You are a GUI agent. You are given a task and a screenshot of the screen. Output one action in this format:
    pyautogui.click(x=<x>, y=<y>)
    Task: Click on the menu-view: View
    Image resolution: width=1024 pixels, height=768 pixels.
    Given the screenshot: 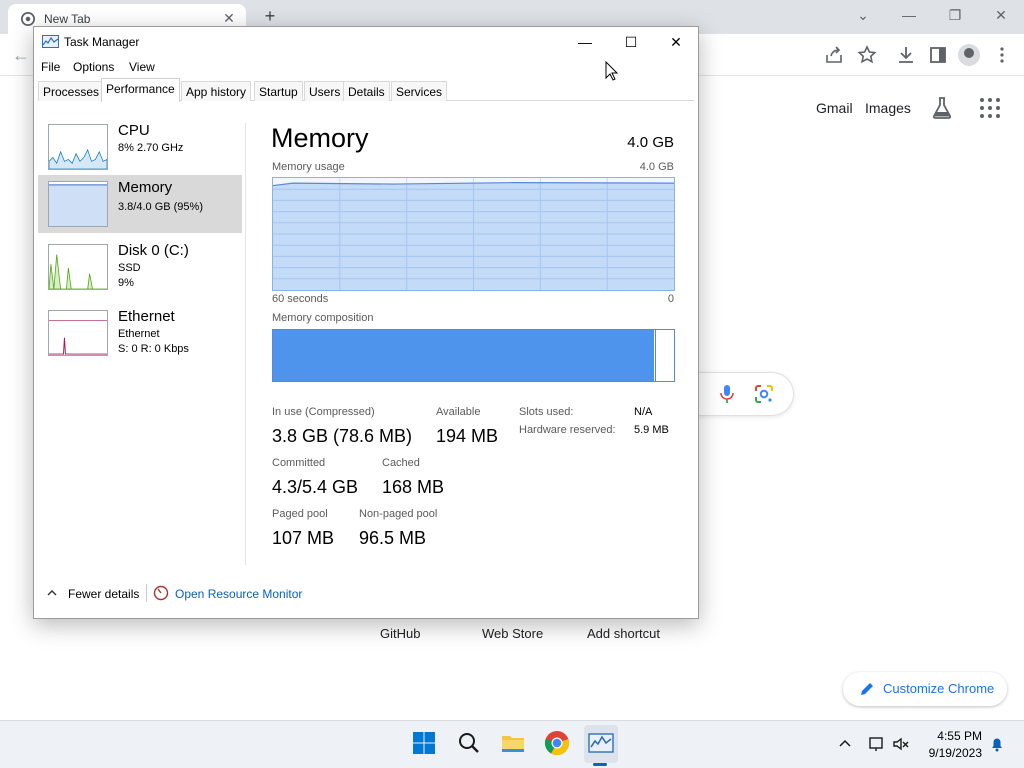 What is the action you would take?
    pyautogui.click(x=142, y=67)
    